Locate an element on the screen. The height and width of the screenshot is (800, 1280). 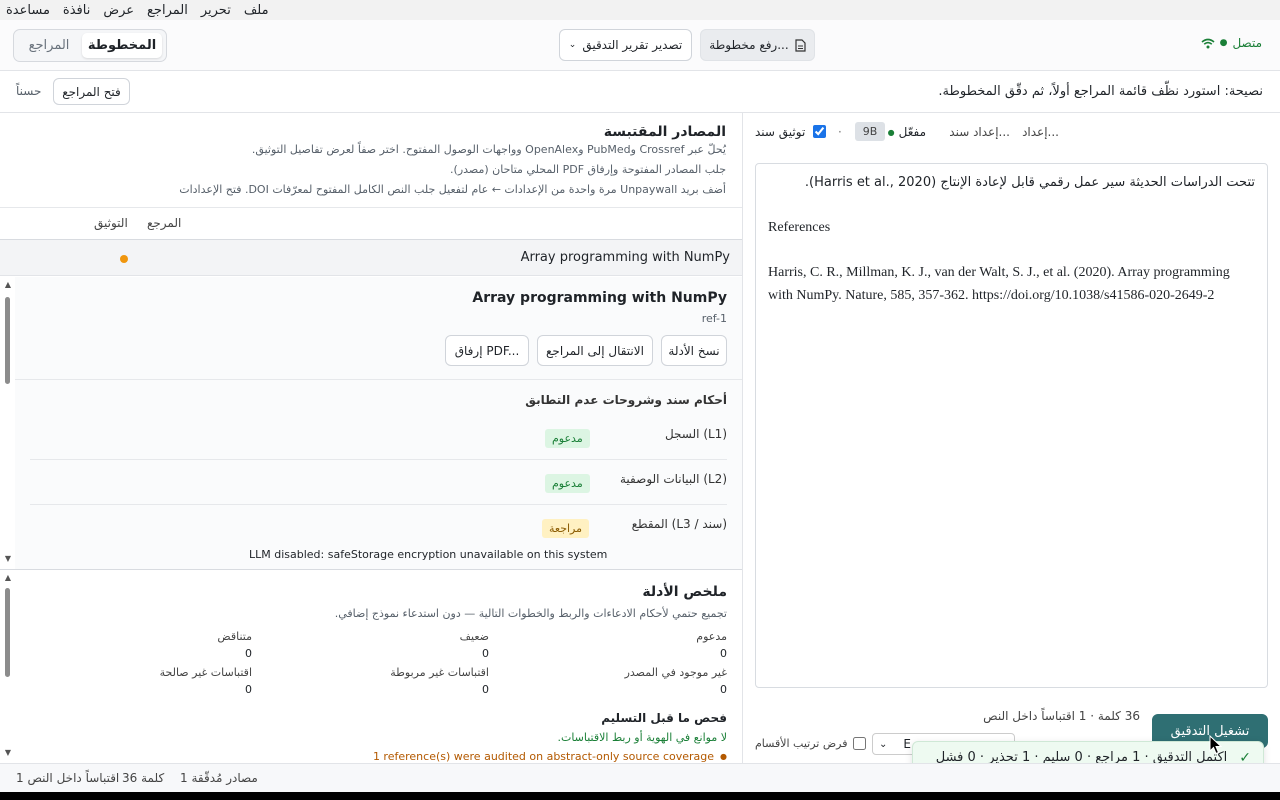
summary-scrollbar is located at coordinates (7, 632).